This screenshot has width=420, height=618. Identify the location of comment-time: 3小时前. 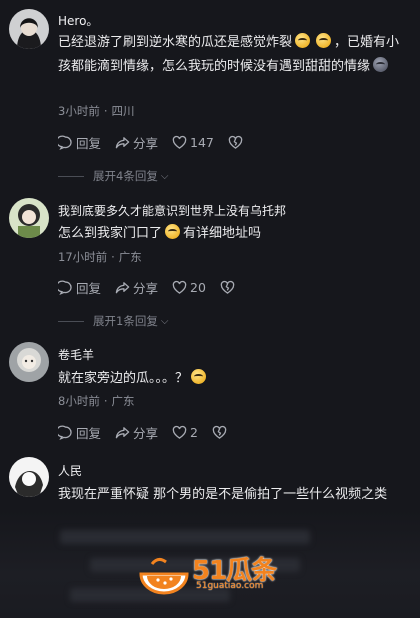
(79, 111).